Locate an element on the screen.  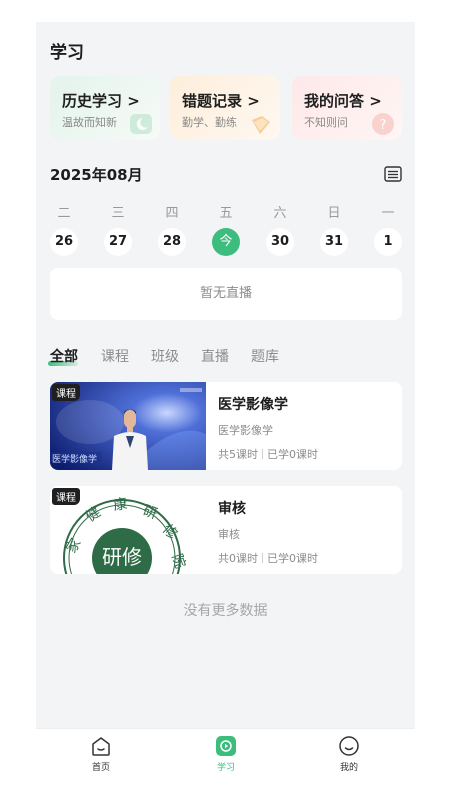
live-empty-text: 暂无直播 is located at coordinates (225, 293).